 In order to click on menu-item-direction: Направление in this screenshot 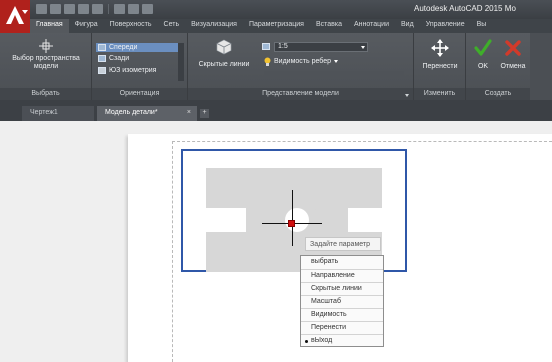, I will do `click(342, 275)`.